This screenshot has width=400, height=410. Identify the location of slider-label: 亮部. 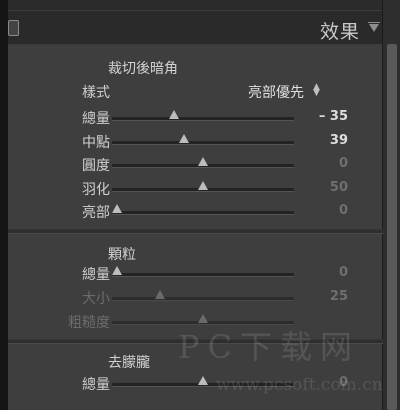
(96, 213).